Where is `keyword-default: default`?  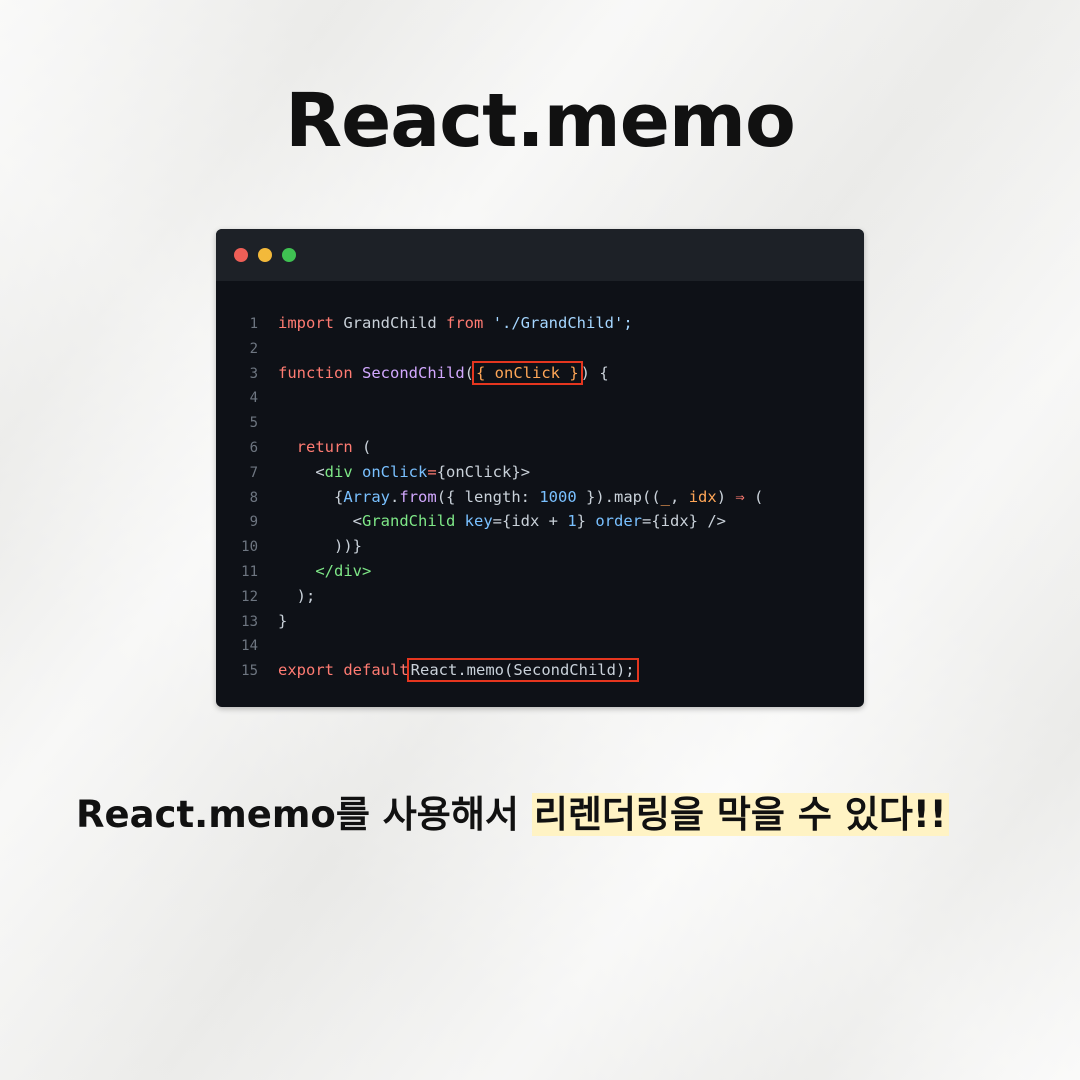 keyword-default: default is located at coordinates (376, 670).